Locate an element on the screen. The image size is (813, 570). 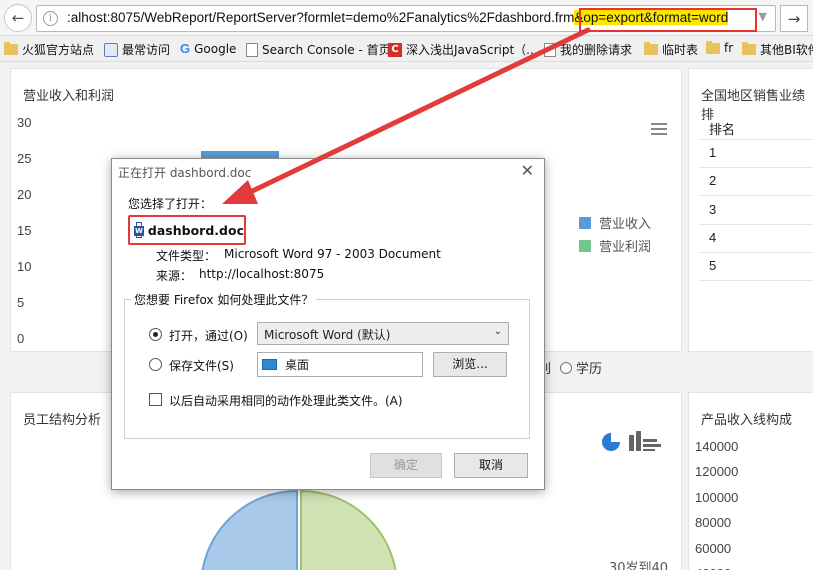
arrow-head is located at coordinates (240, 192).